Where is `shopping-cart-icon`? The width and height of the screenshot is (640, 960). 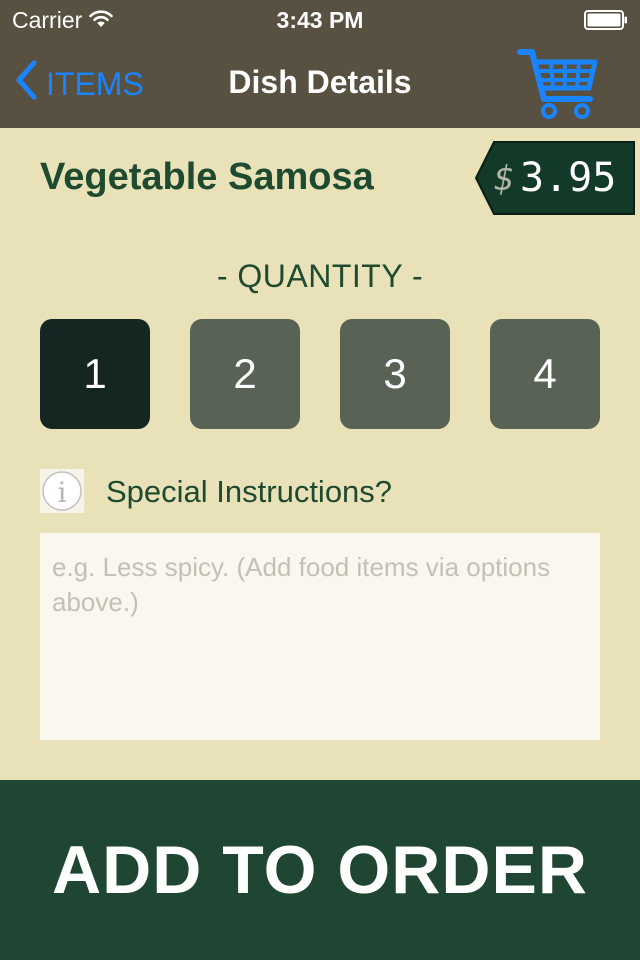 shopping-cart-icon is located at coordinates (558, 86).